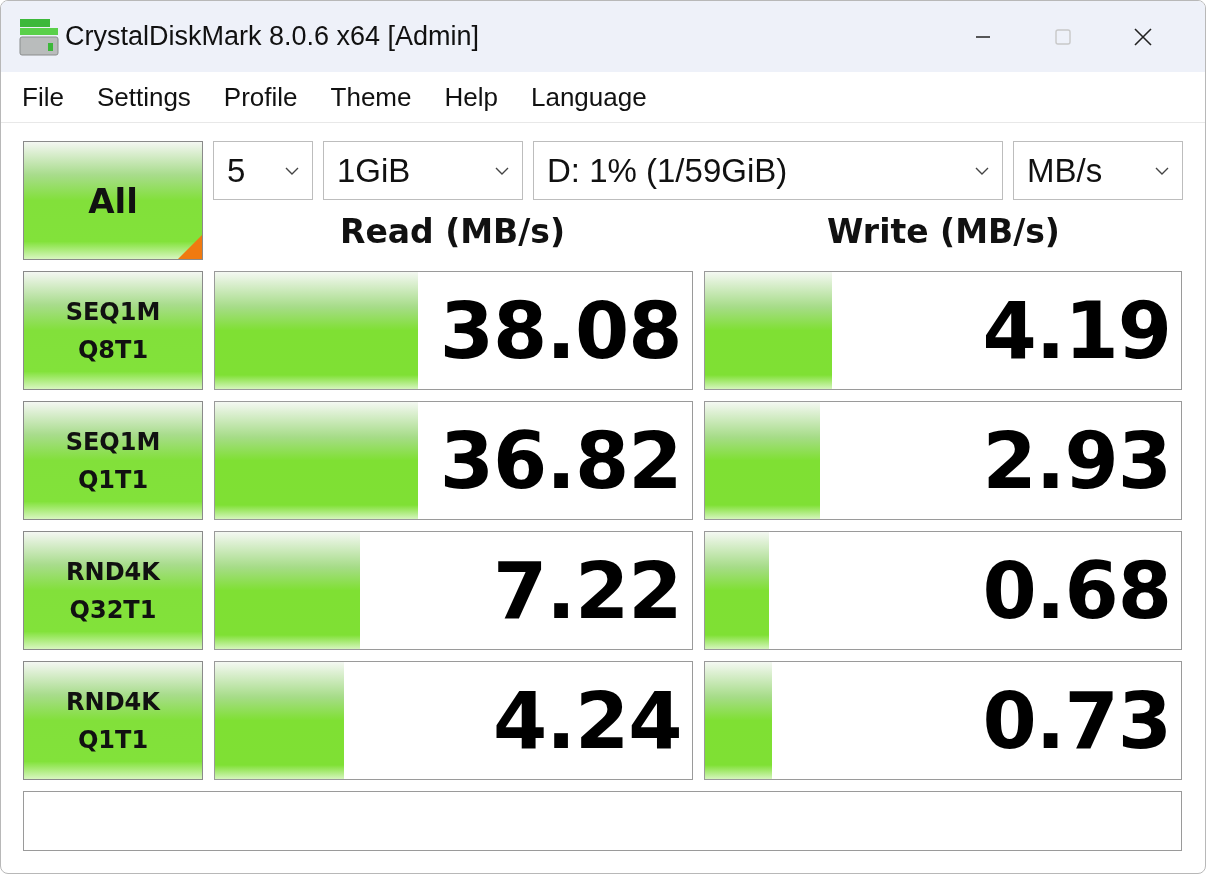 The height and width of the screenshot is (874, 1206). What do you see at coordinates (587, 590) in the screenshot?
I see `result-value: 7.22` at bounding box center [587, 590].